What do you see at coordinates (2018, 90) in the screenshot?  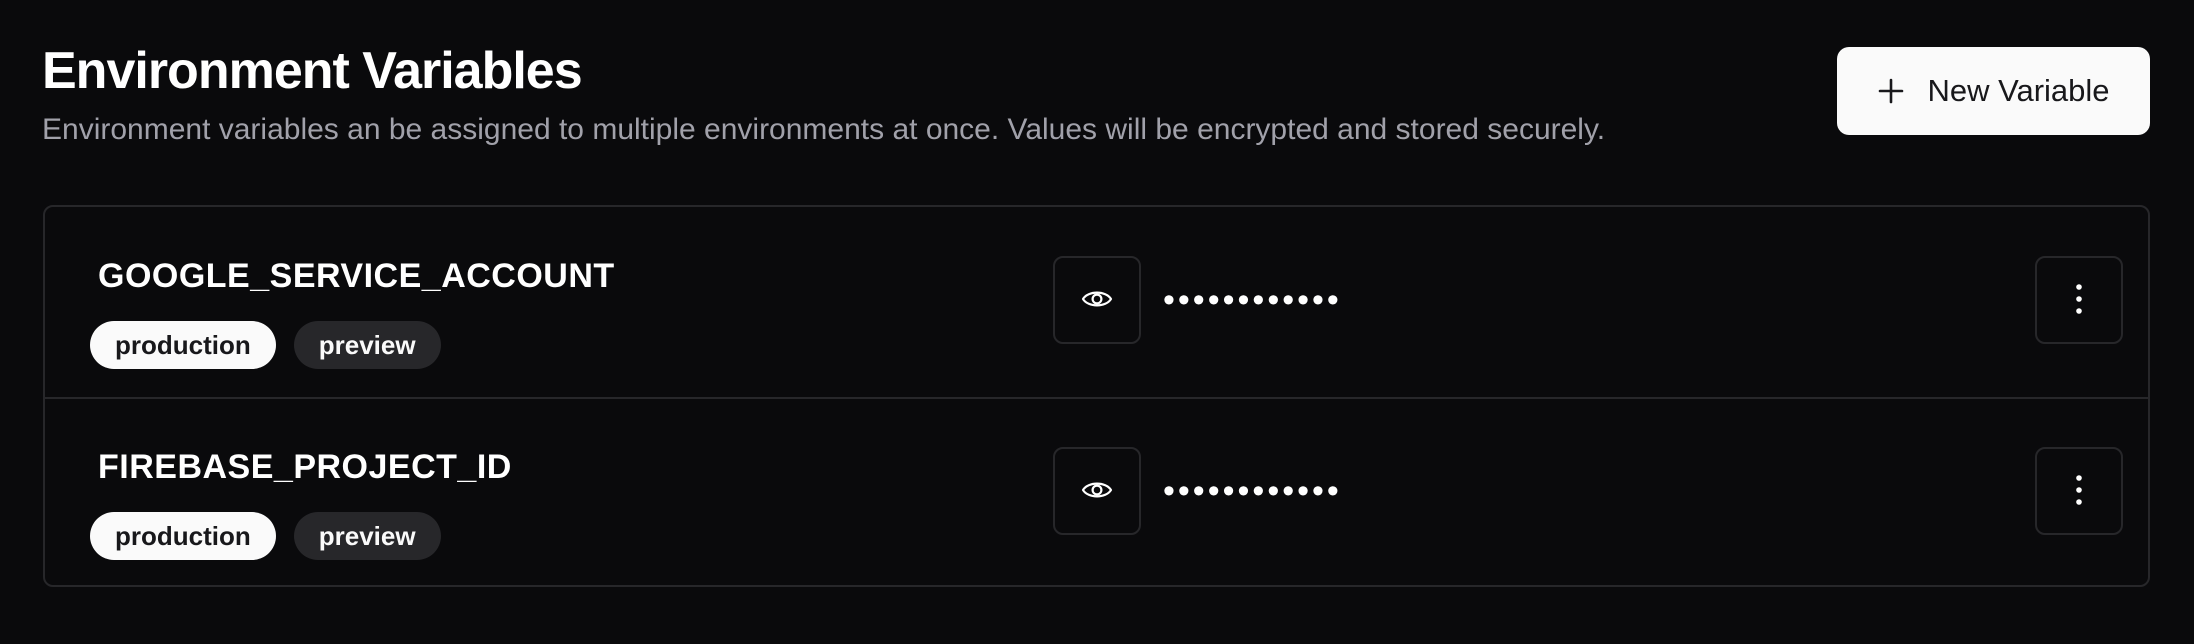 I see `new-variable-label: New Variable` at bounding box center [2018, 90].